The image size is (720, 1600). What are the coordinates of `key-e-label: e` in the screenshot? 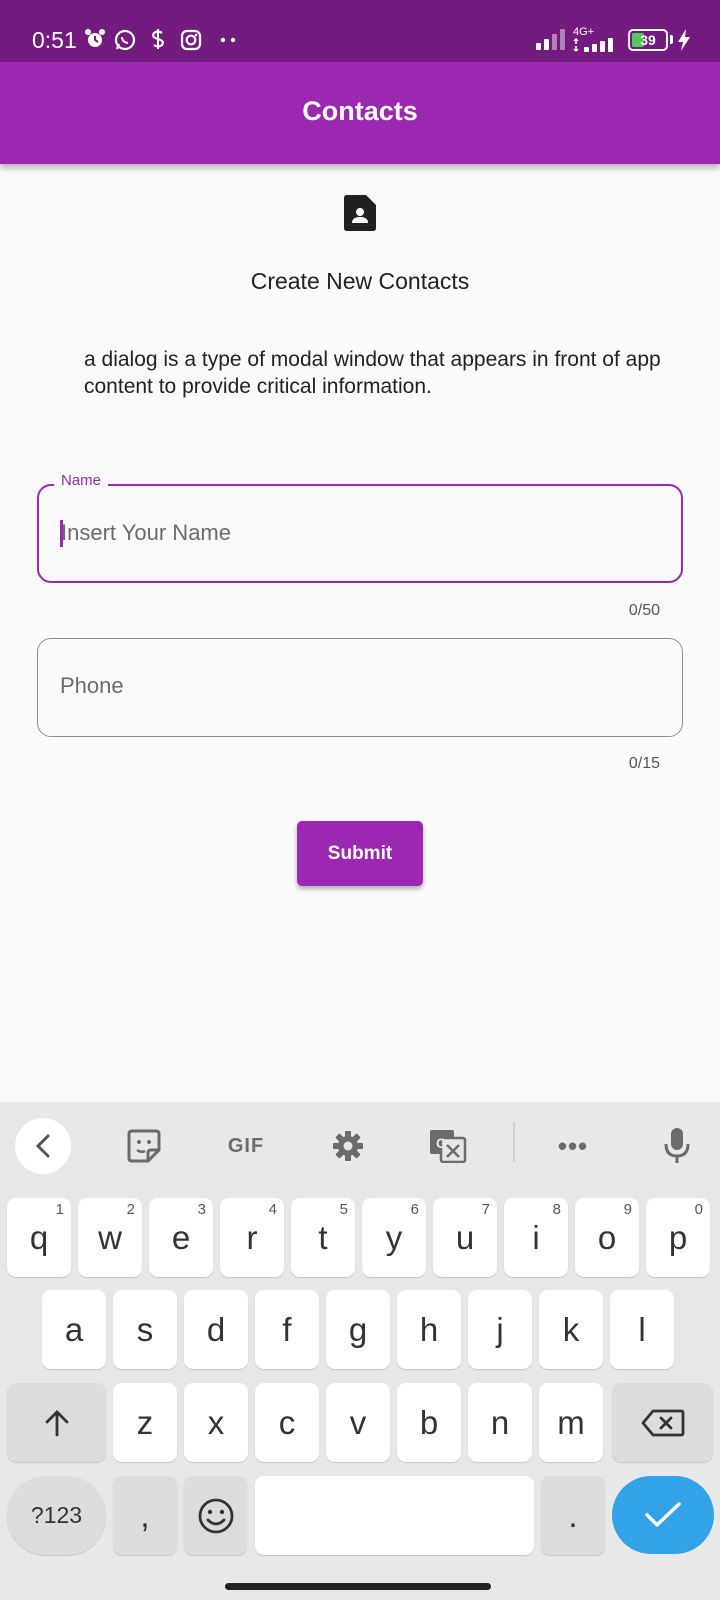 It's located at (181, 1237).